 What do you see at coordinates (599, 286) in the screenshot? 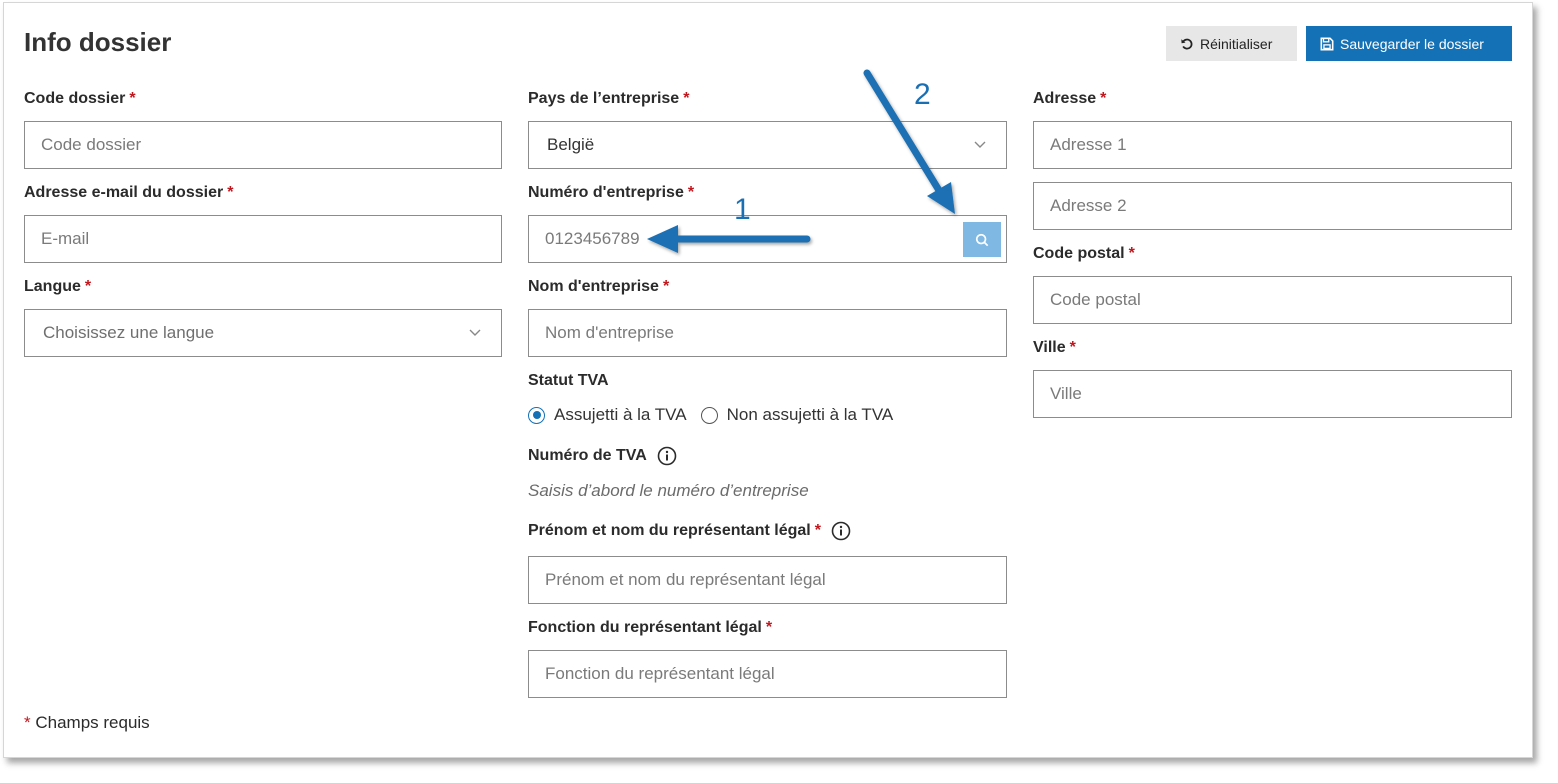
I see `company-name-label: Nom d'entreprise *` at bounding box center [599, 286].